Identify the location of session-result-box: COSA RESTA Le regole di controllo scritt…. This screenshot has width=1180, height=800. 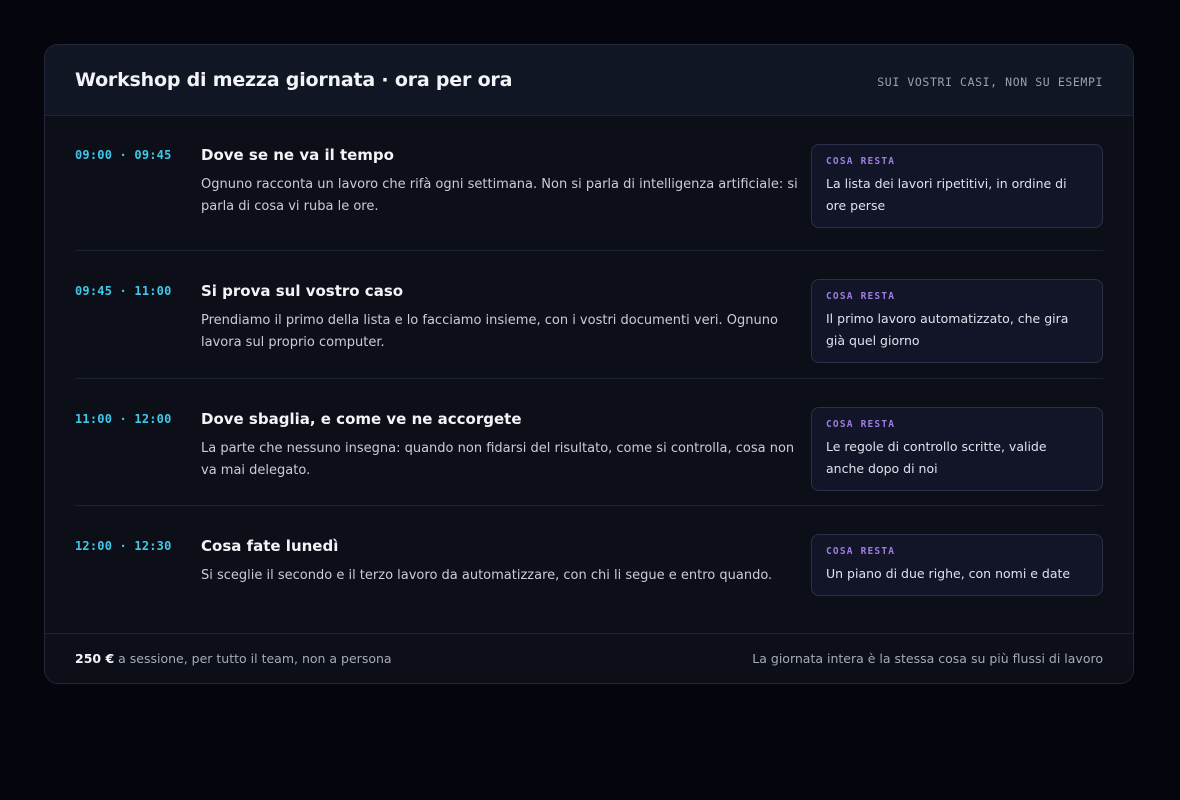
(957, 449).